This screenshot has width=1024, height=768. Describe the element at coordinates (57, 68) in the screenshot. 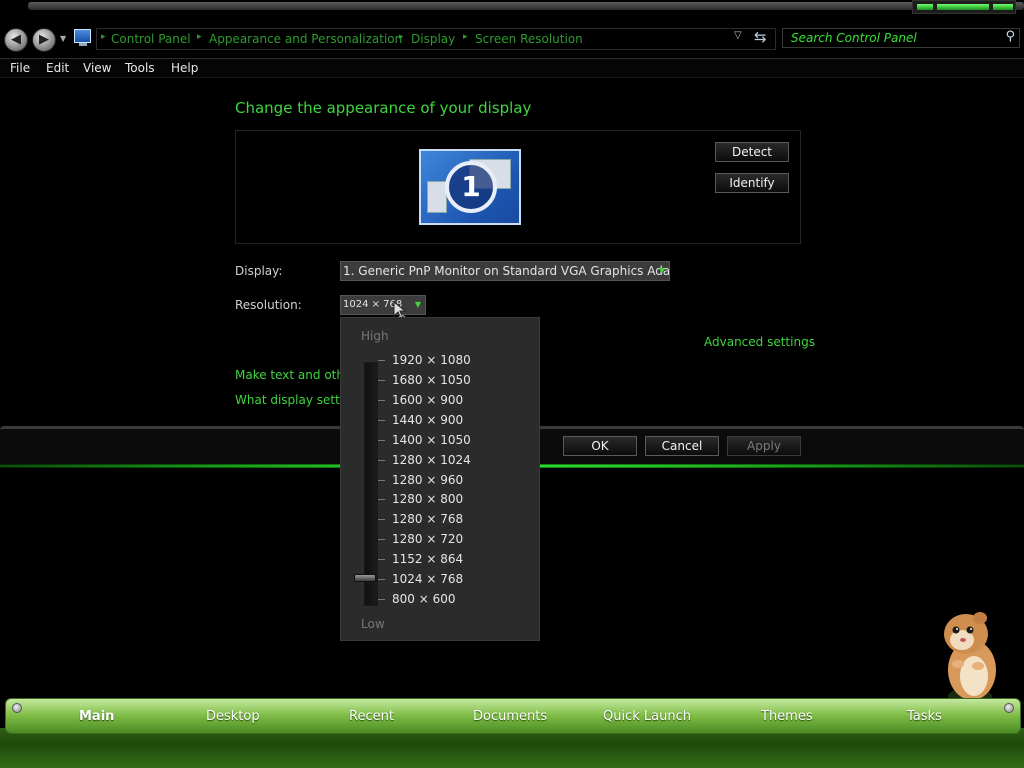

I see `menu-edit: Edit` at that location.